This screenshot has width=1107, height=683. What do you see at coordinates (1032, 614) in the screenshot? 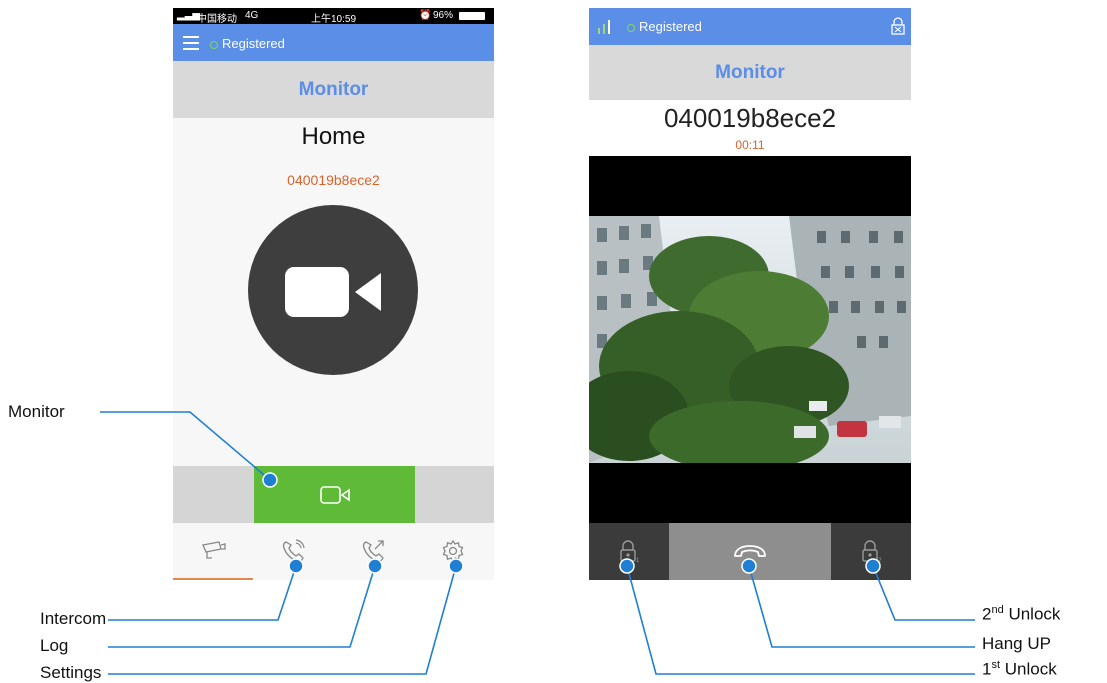
I see `label-second-unlock-text: Unlock` at bounding box center [1032, 614].